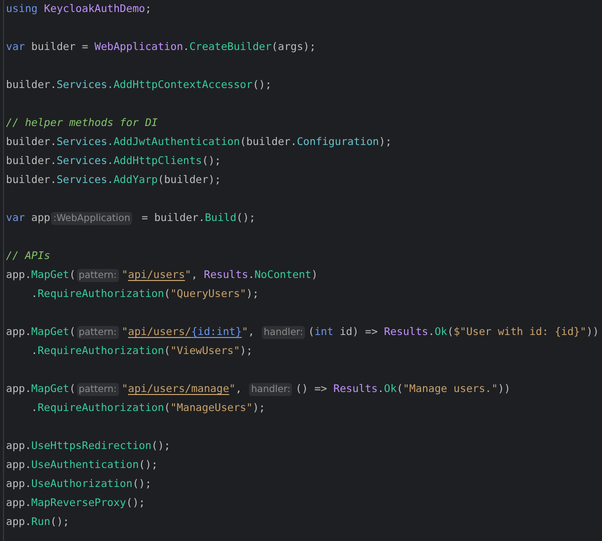  What do you see at coordinates (302, 333) in the screenshot?
I see `code-line: app.MapGet( pattern: "api/users/{id:int}", handler: (int id) => Results.Ok($"User with id: {id}"))` at bounding box center [302, 333].